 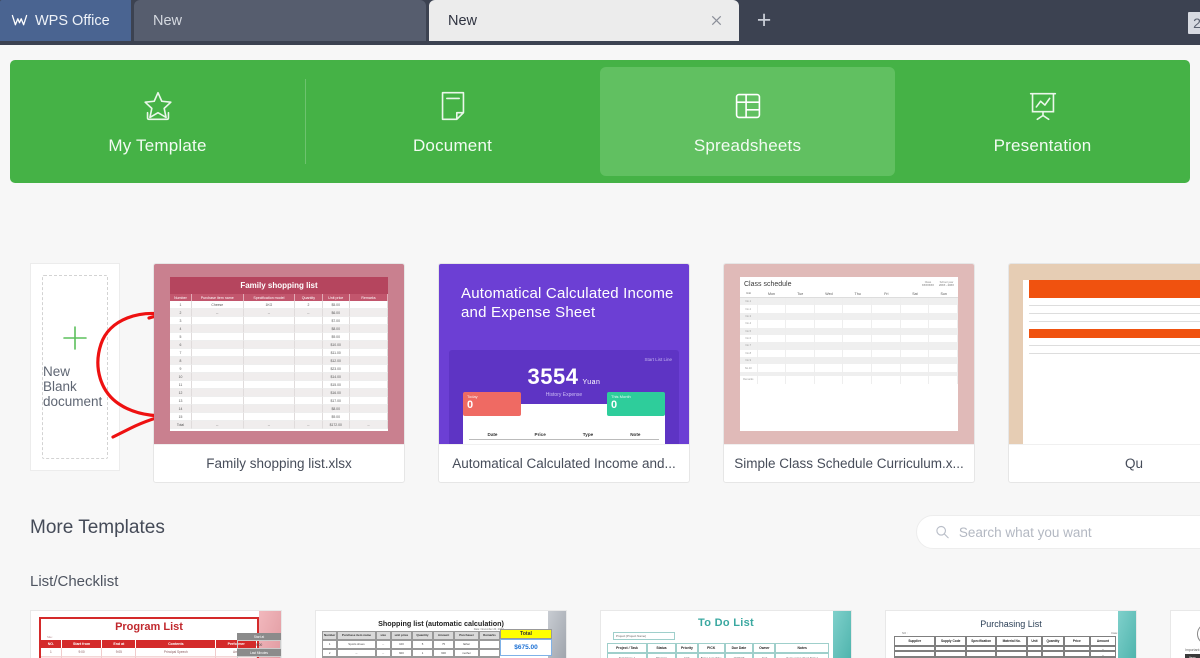 I want to click on category-spreadsheets: Spreadsheets, so click(x=747, y=121).